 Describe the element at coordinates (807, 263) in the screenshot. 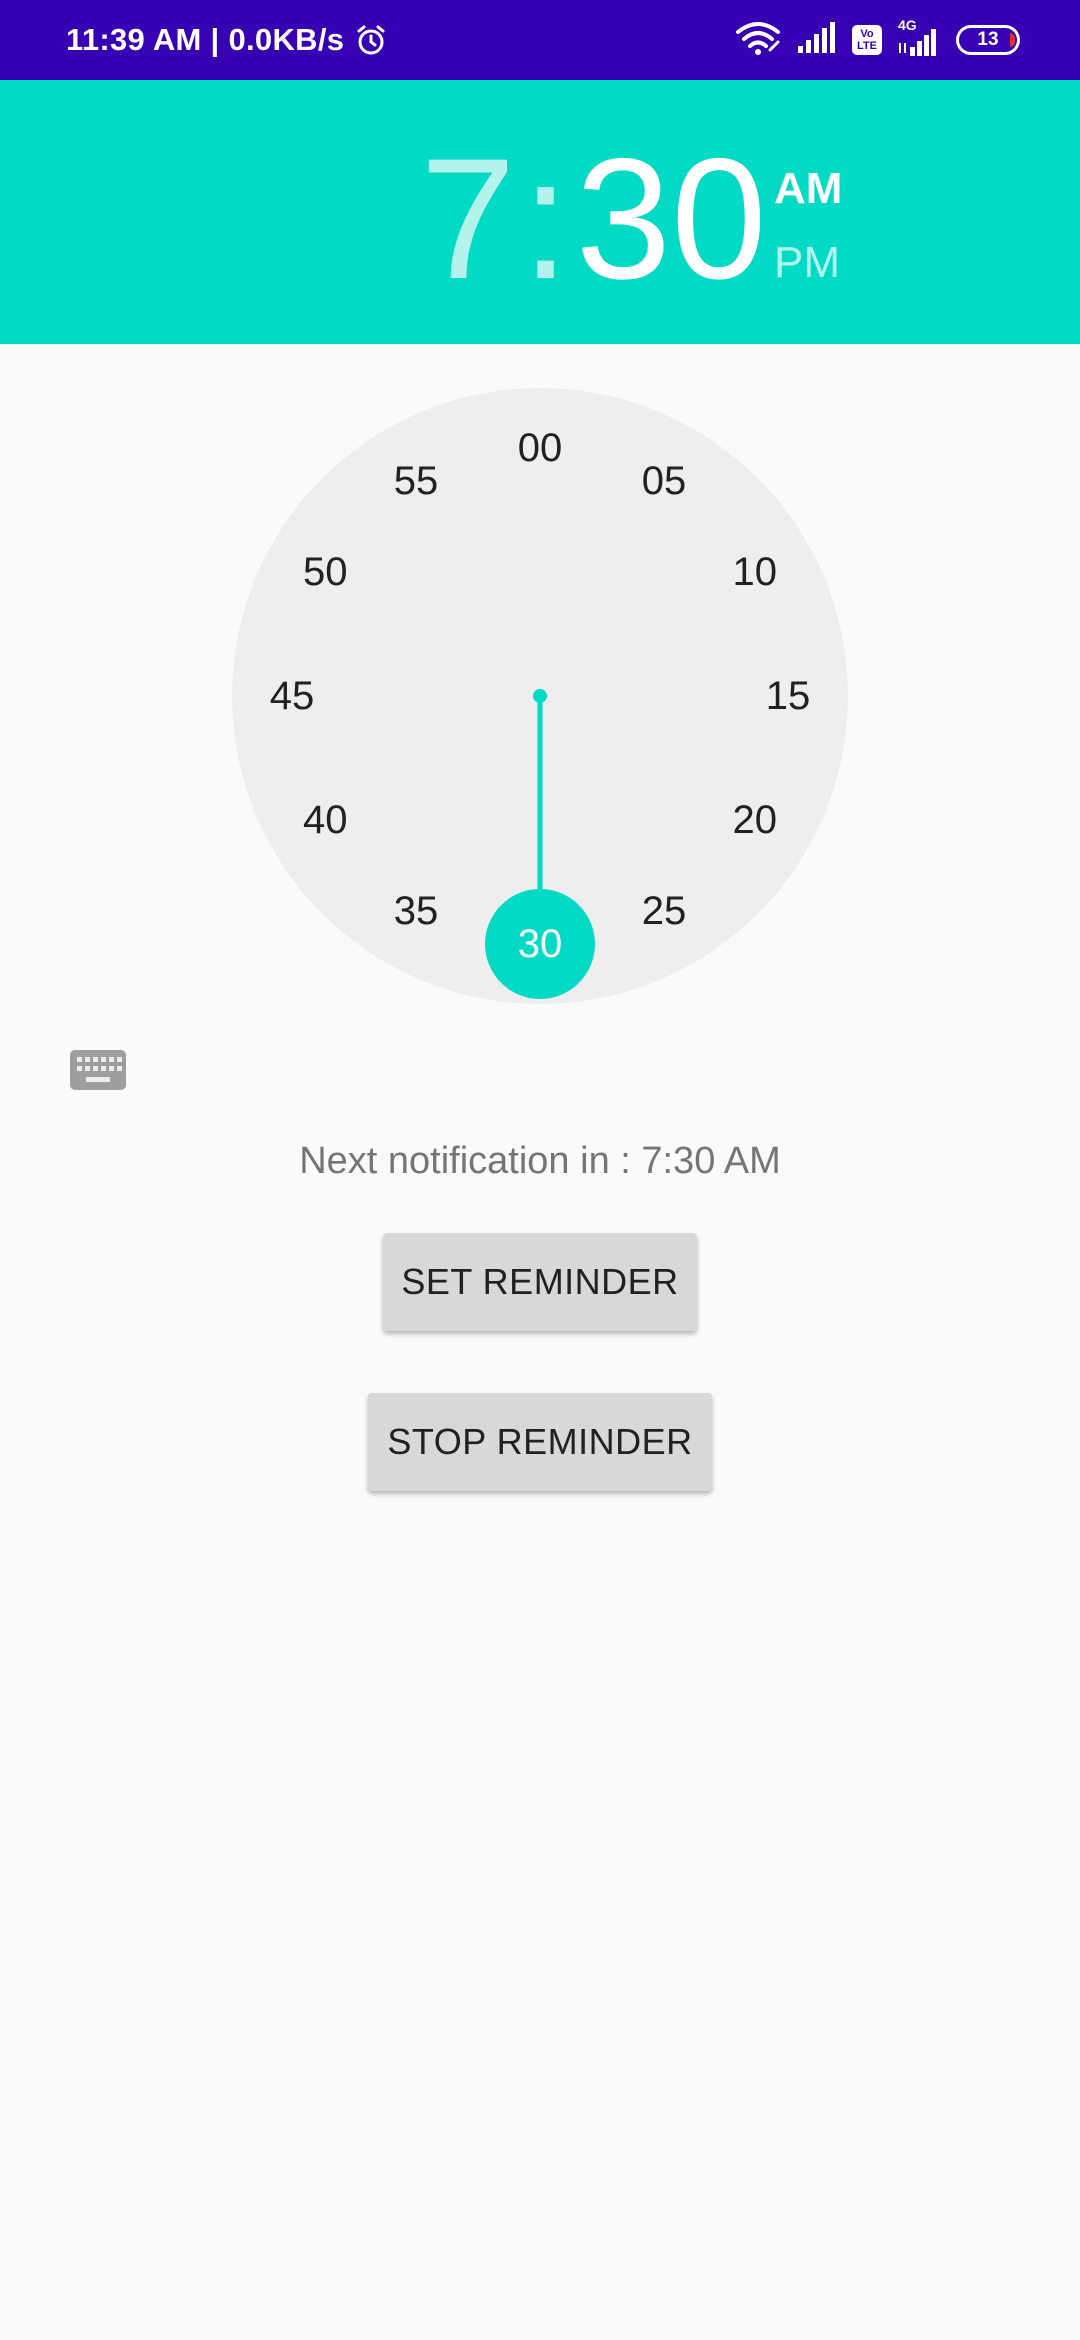

I see `pm-toggle: PM` at that location.